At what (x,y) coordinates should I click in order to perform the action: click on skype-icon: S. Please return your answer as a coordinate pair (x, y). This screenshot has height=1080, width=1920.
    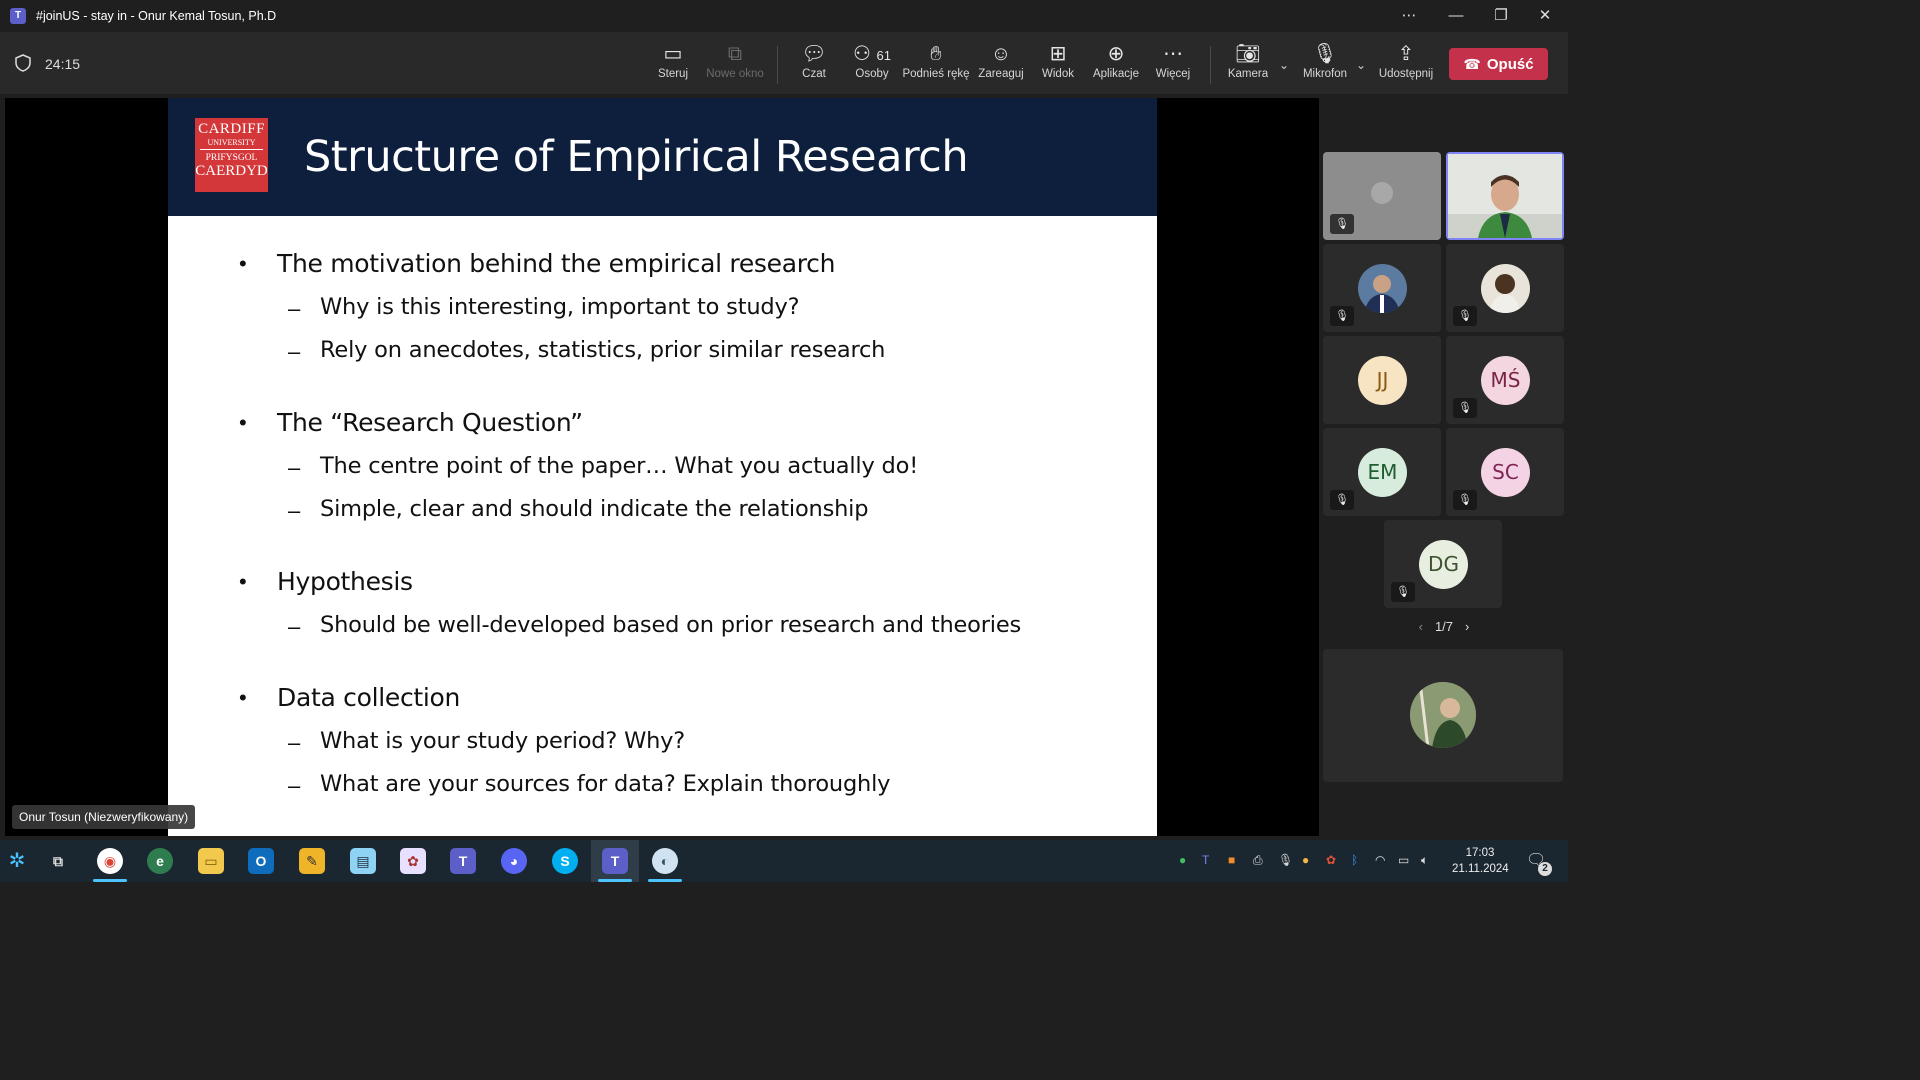
    Looking at the image, I should click on (565, 861).